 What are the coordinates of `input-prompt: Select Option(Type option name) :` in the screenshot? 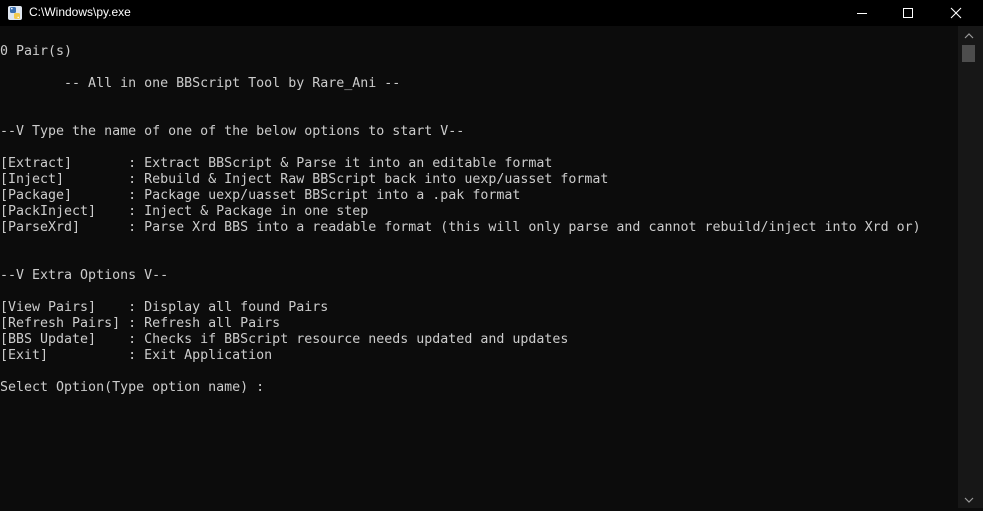 It's located at (136, 388).